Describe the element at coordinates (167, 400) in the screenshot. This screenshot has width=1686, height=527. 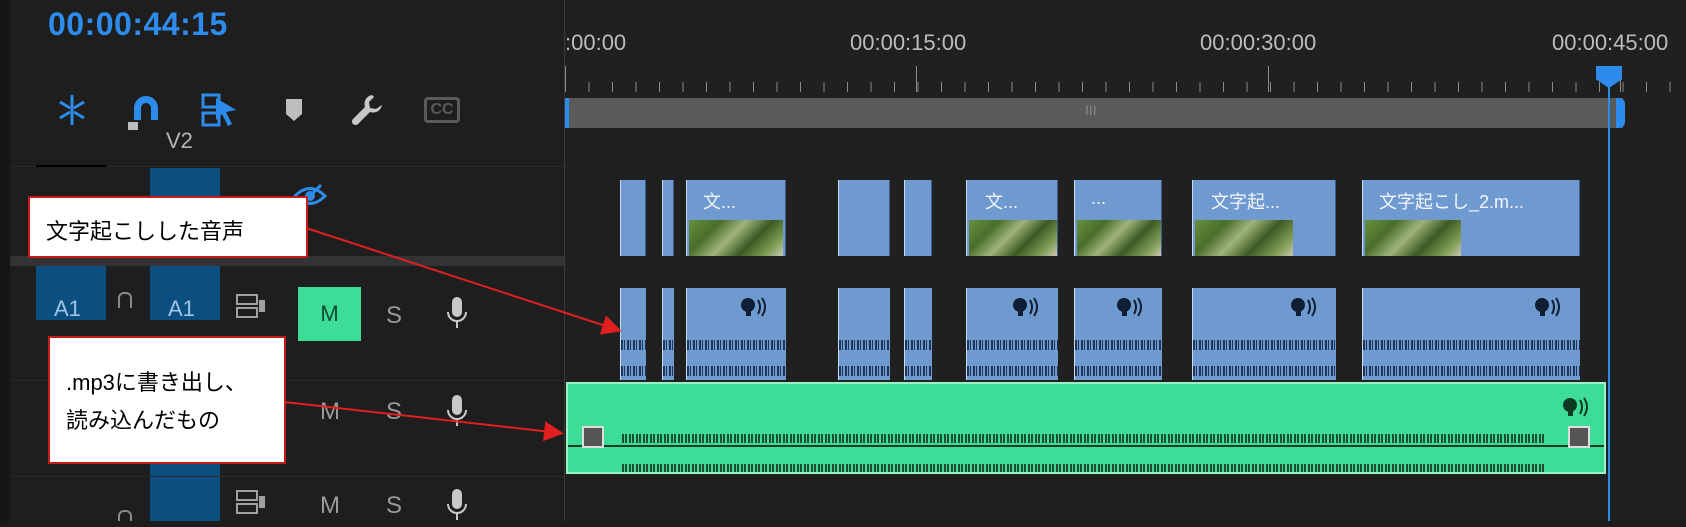
I see `callout-mp3-export: .mp3に書き出し、 読み込んだもの` at that location.